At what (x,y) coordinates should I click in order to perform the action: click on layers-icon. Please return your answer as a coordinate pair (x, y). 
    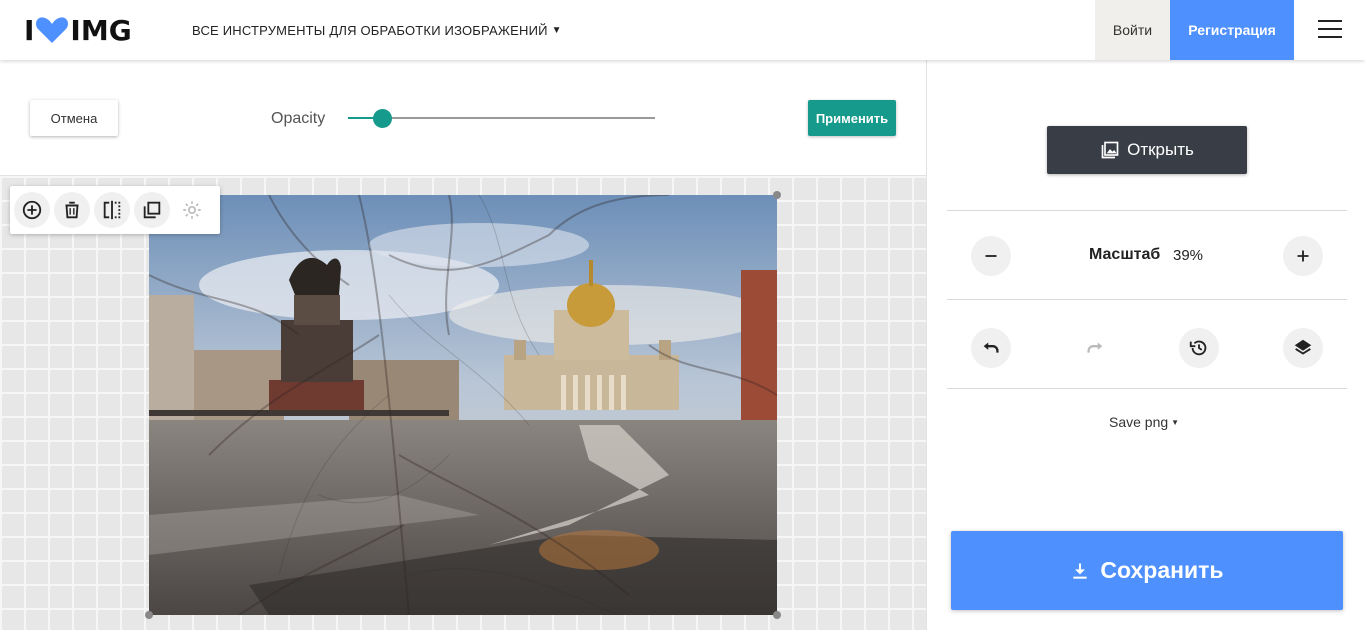
    Looking at the image, I should click on (1303, 347).